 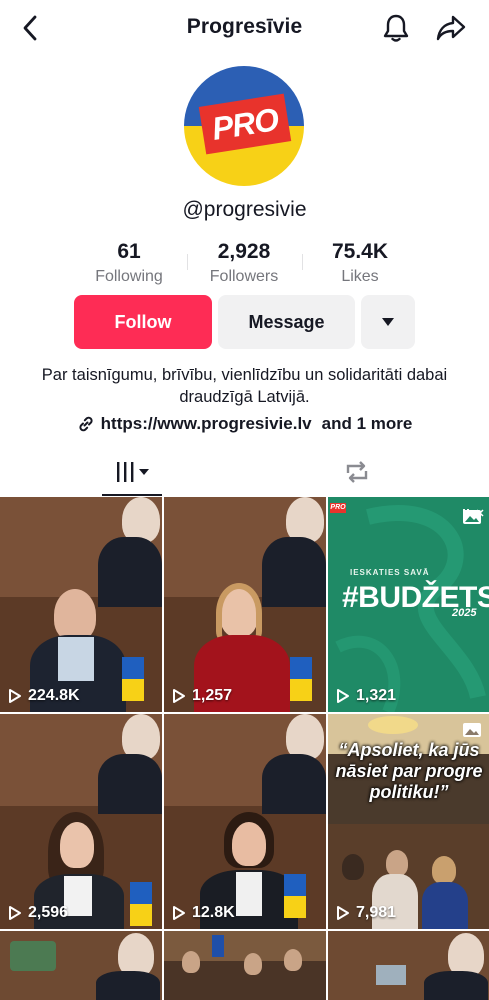 I want to click on share-button, so click(x=451, y=28).